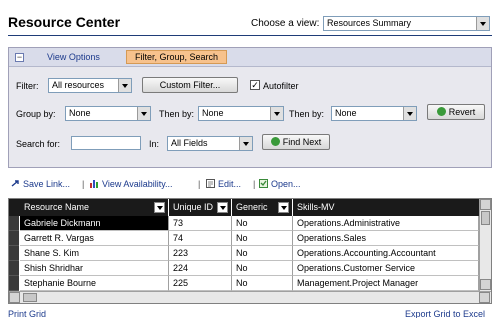 This screenshot has width=500, height=318. Describe the element at coordinates (94, 223) in the screenshot. I see `cell-resource-name: Gabriele Dickmann` at that location.